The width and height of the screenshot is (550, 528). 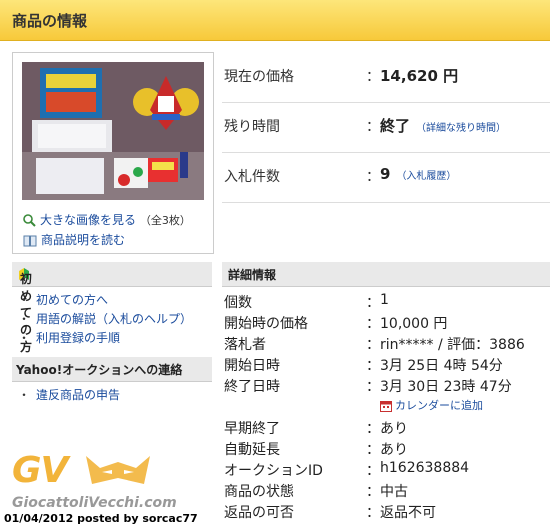 I want to click on thumbnail-panel: 大きな画像を見る （全3枚） 商品説明を読む, so click(x=113, y=153).